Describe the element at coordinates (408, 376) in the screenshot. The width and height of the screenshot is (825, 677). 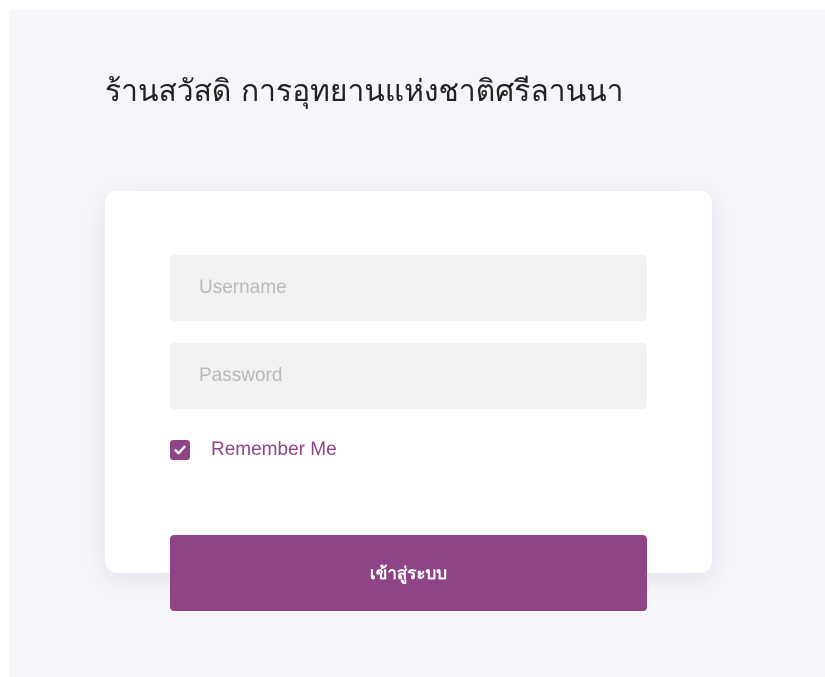
I see `password-input` at that location.